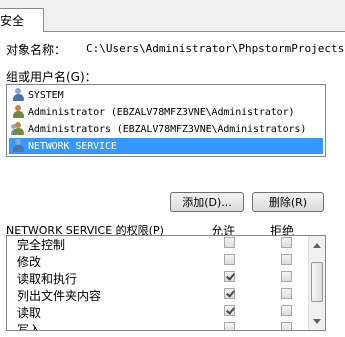  What do you see at coordinates (317, 321) in the screenshot?
I see `scroll-down-icon` at bounding box center [317, 321].